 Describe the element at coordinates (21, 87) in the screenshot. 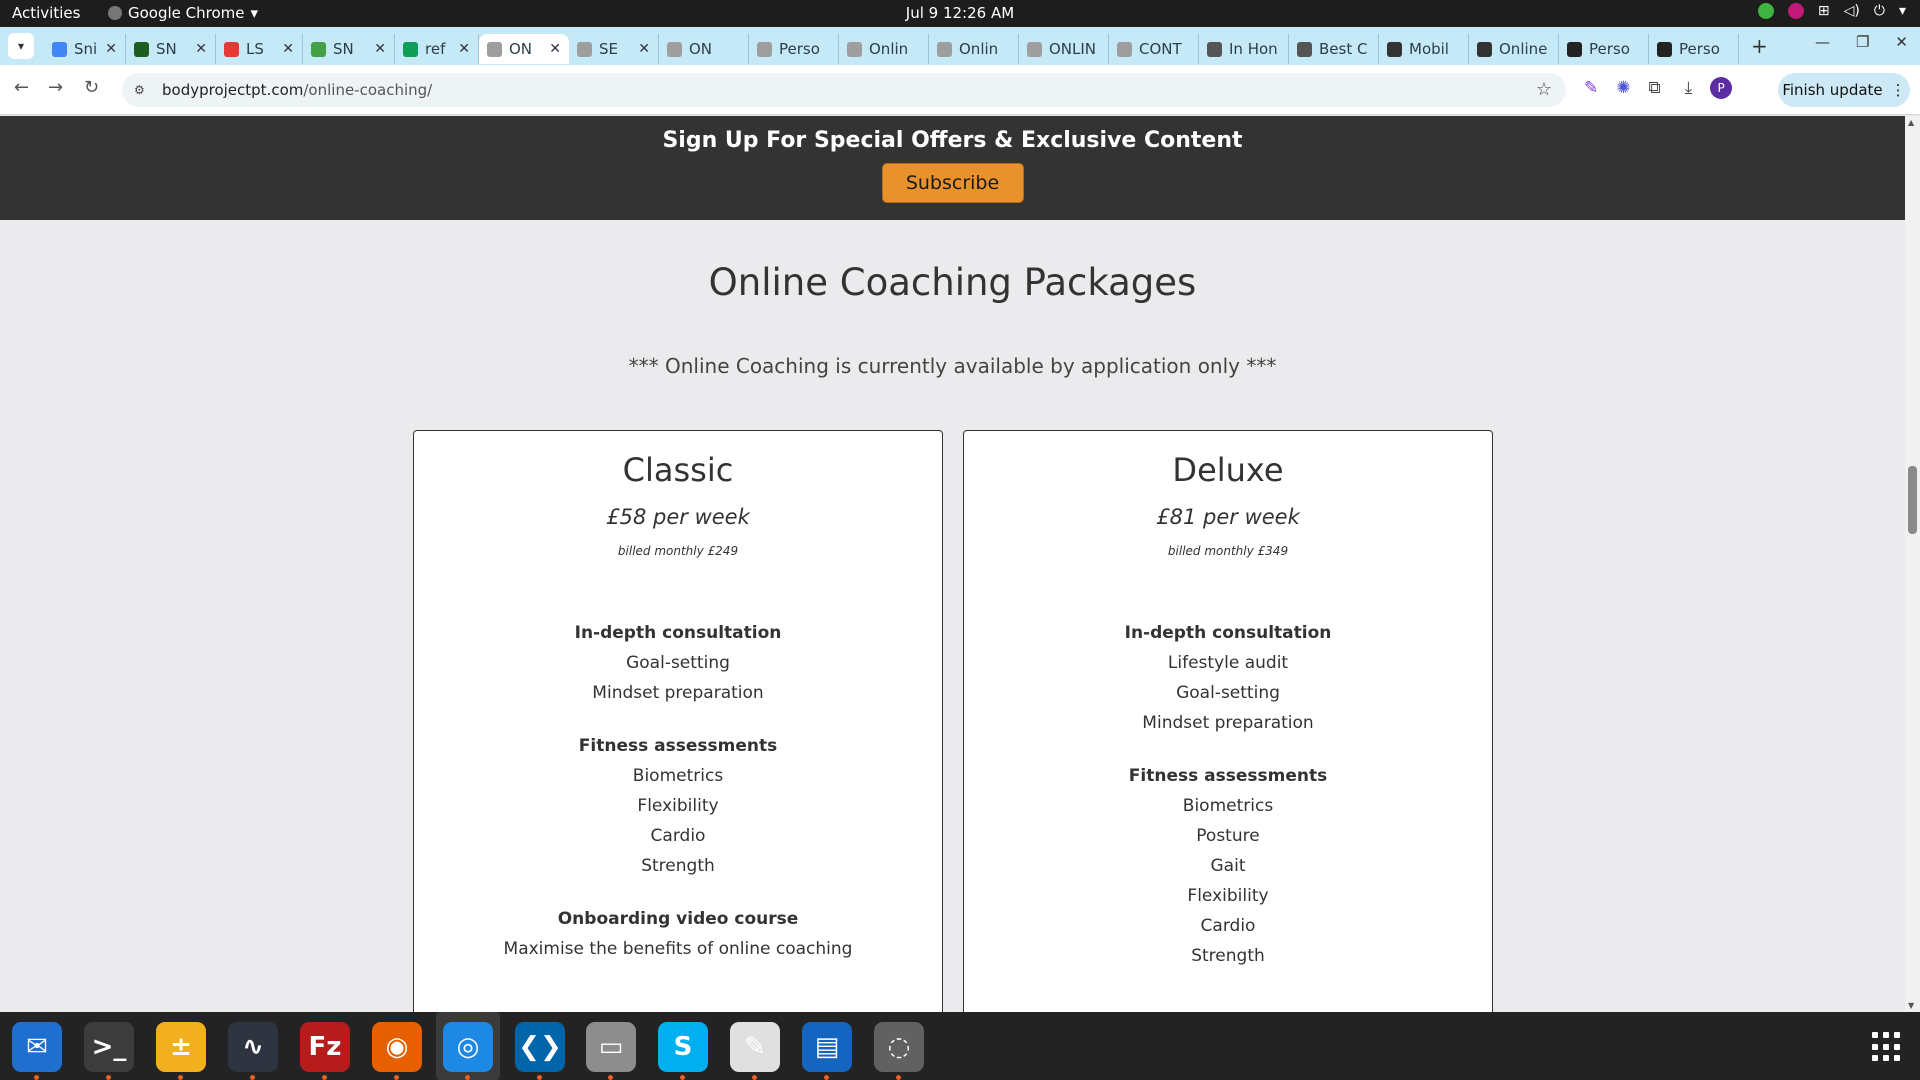

I see `back-icon: ←` at that location.